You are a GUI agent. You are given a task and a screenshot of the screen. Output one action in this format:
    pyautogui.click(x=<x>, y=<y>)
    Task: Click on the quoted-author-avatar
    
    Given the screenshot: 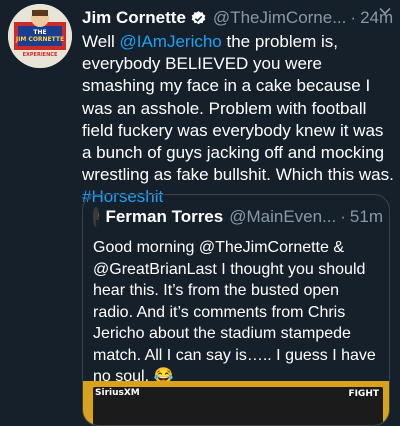 What is the action you would take?
    pyautogui.click(x=96, y=217)
    